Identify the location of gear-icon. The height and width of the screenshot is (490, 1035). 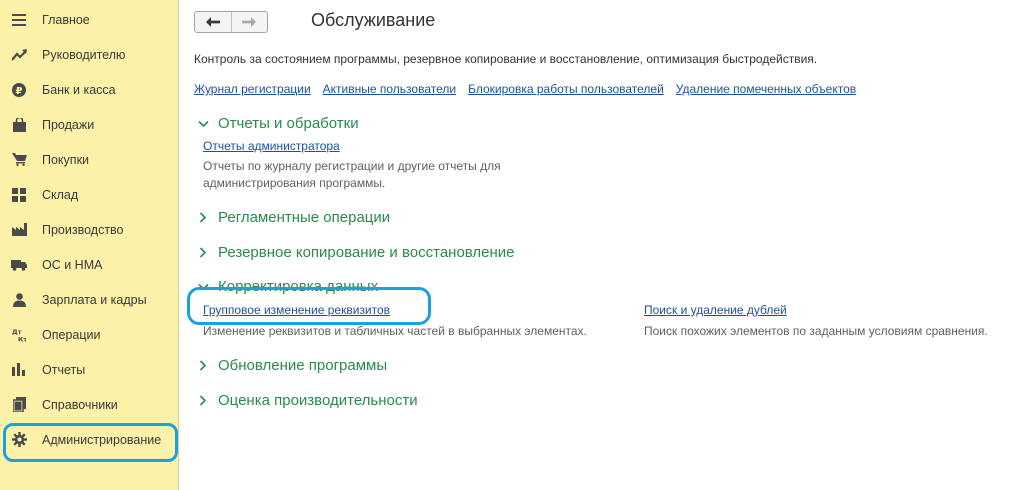
(19, 440).